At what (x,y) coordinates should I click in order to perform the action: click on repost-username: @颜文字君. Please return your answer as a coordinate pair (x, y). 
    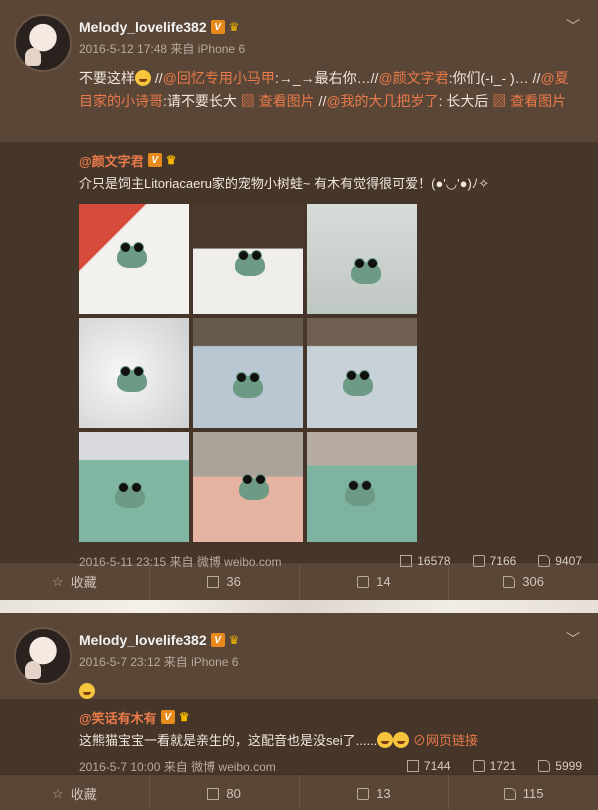
    Looking at the image, I should click on (111, 160).